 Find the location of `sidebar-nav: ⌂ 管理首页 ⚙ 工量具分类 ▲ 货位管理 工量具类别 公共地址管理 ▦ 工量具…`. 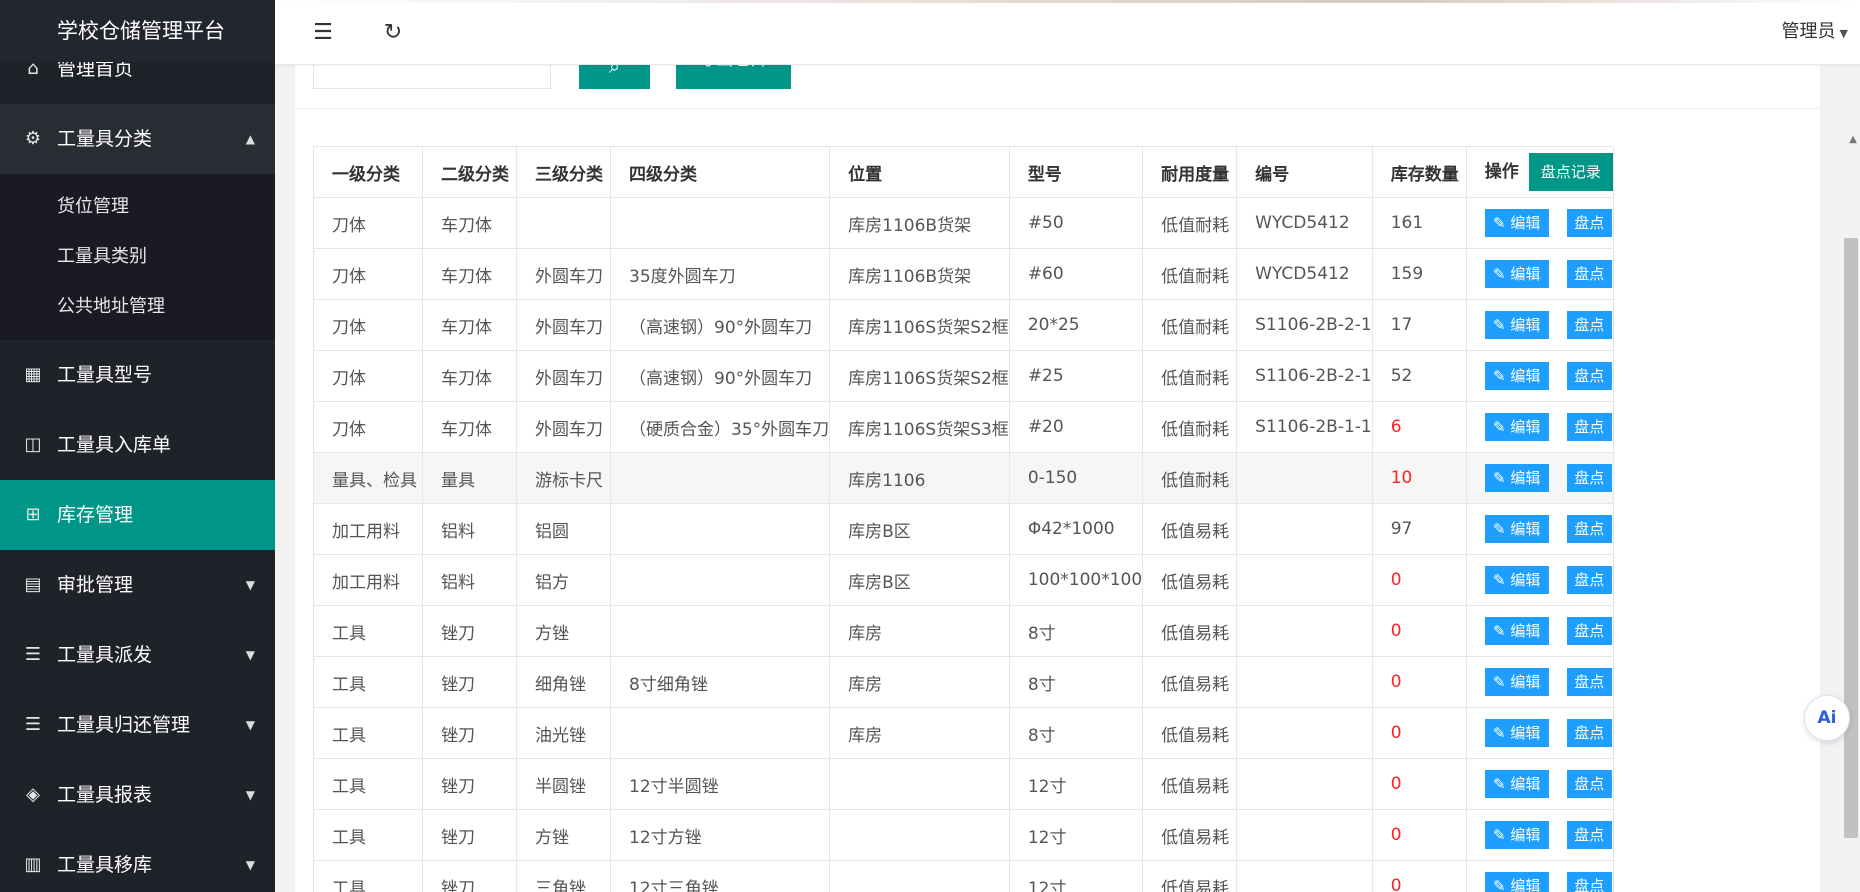

sidebar-nav: ⌂ 管理首页 ⚙ 工量具分类 ▲ 货位管理 工量具类别 公共地址管理 ▦ 工量具… is located at coordinates (137, 463).